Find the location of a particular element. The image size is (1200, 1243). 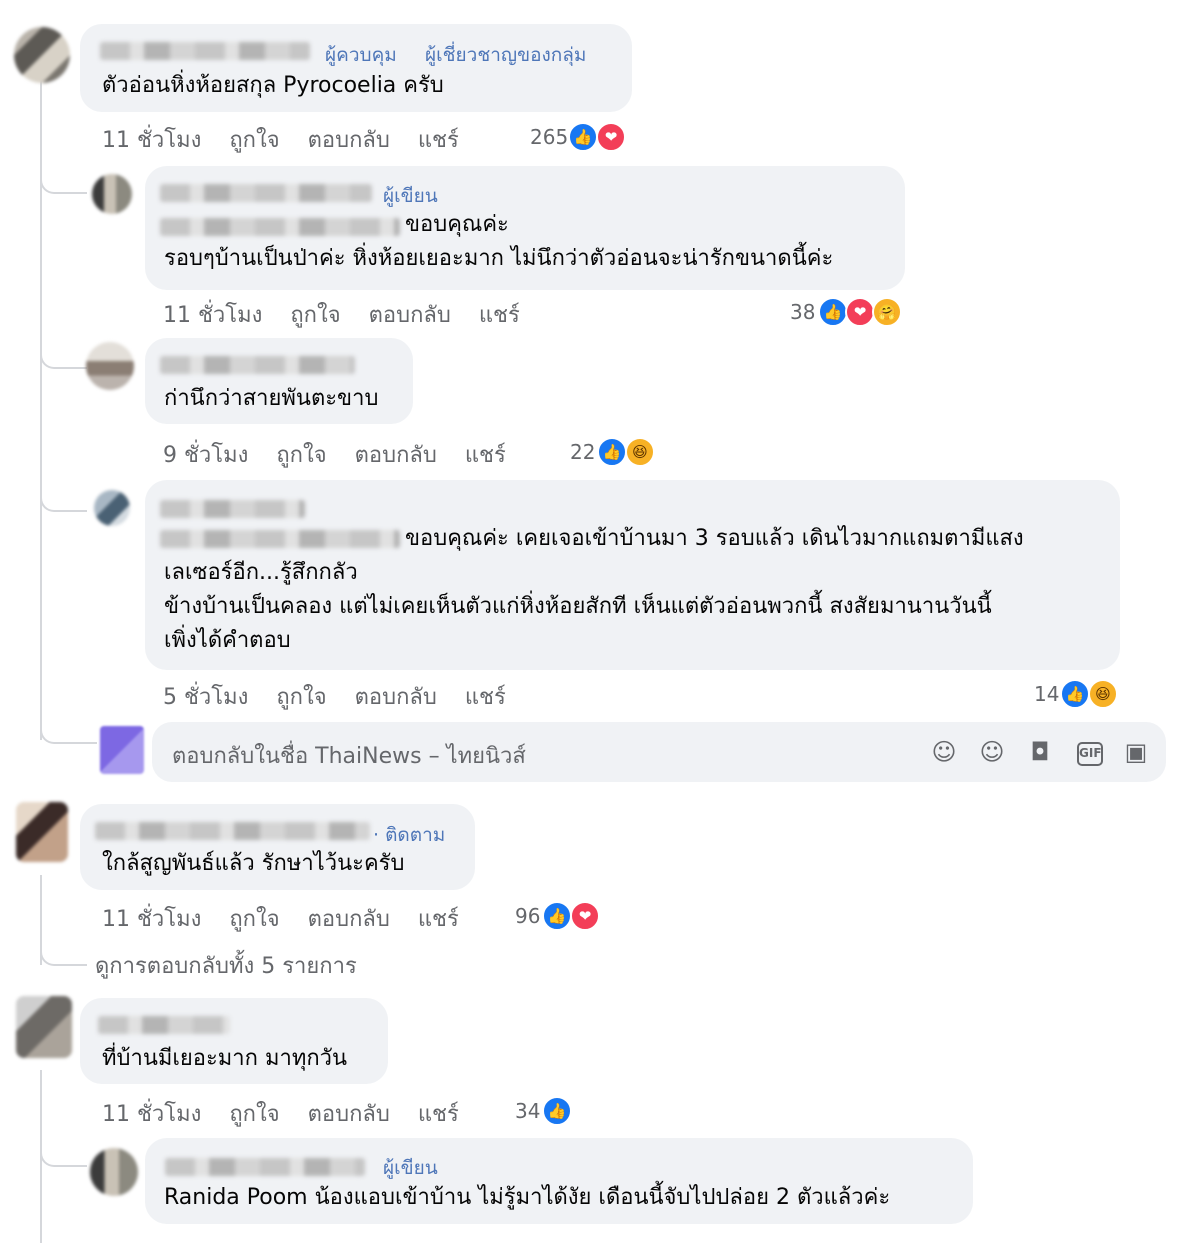

comment-actions: 5 ชั่วโมง ถูกใจ ตอบกลับ แชร์ is located at coordinates (348, 696).